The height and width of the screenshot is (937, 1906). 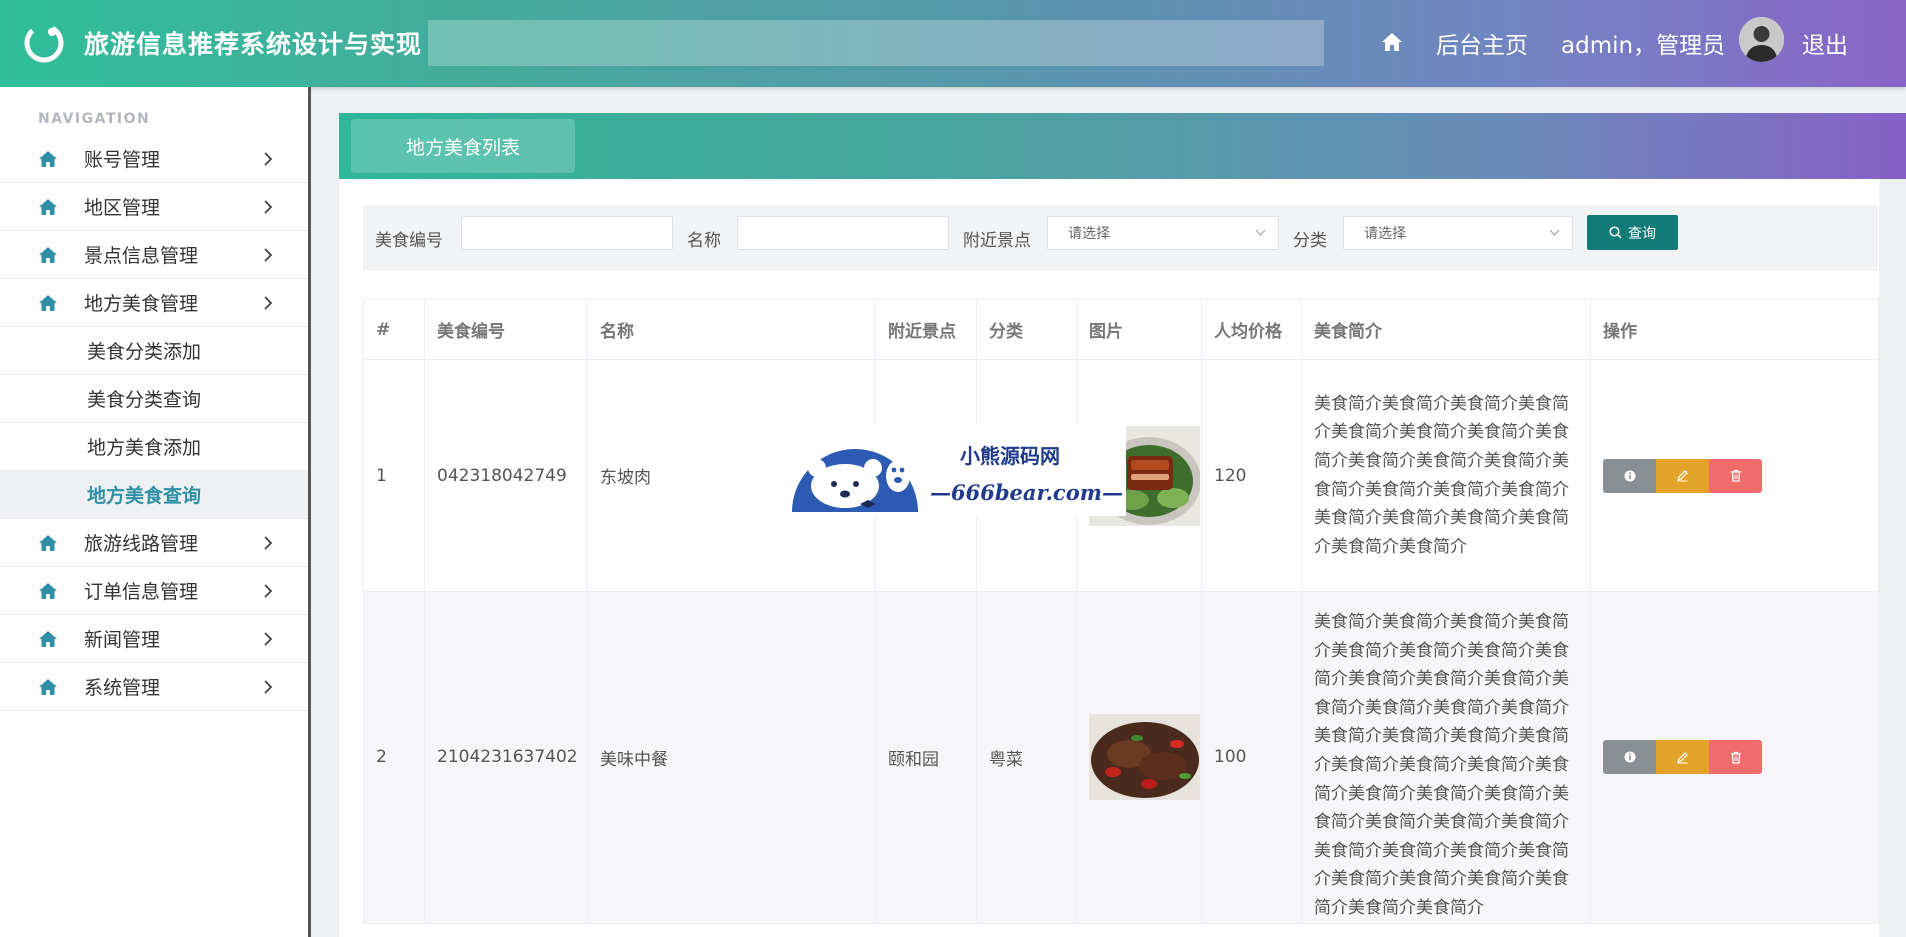 What do you see at coordinates (926, 757) in the screenshot?
I see `cell-nearby-spot: 颐和园` at bounding box center [926, 757].